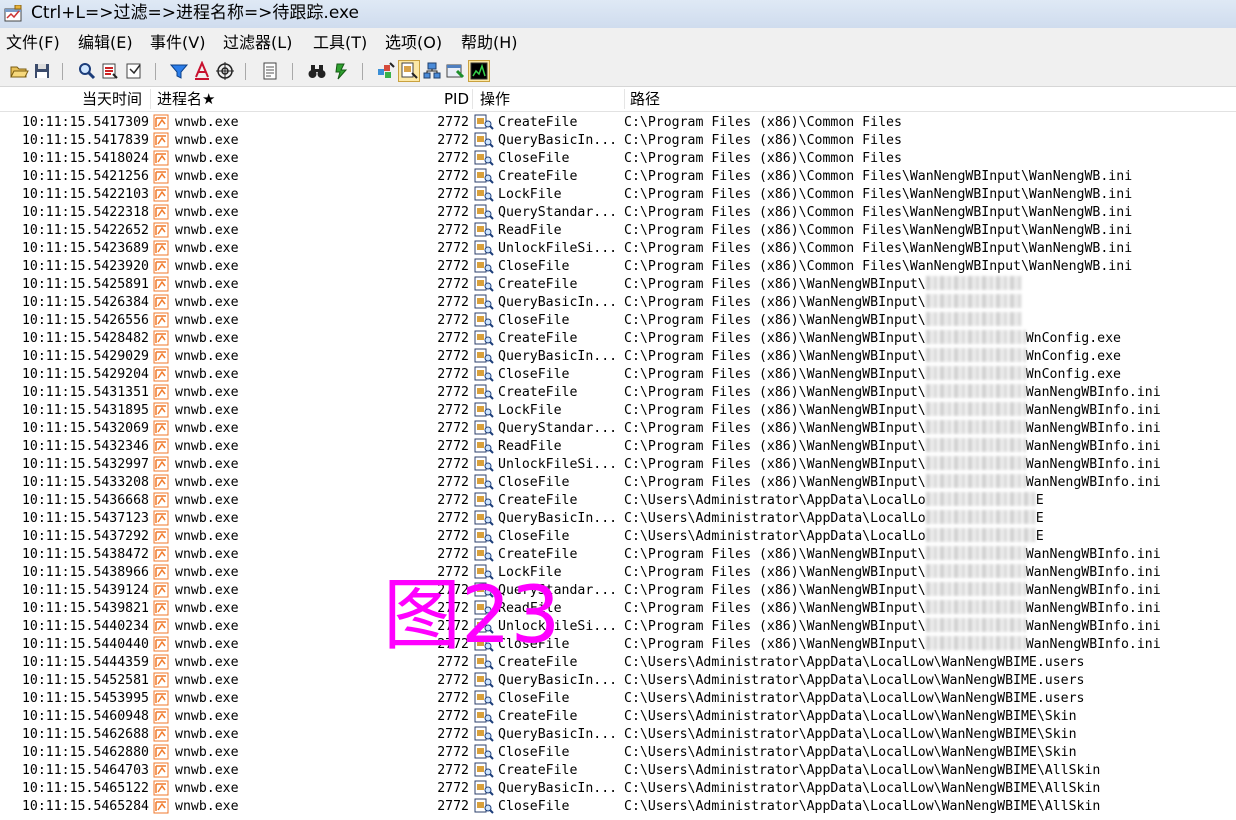 This screenshot has width=1236, height=820. What do you see at coordinates (134, 71) in the screenshot?
I see `autoscroll-icon` at bounding box center [134, 71].